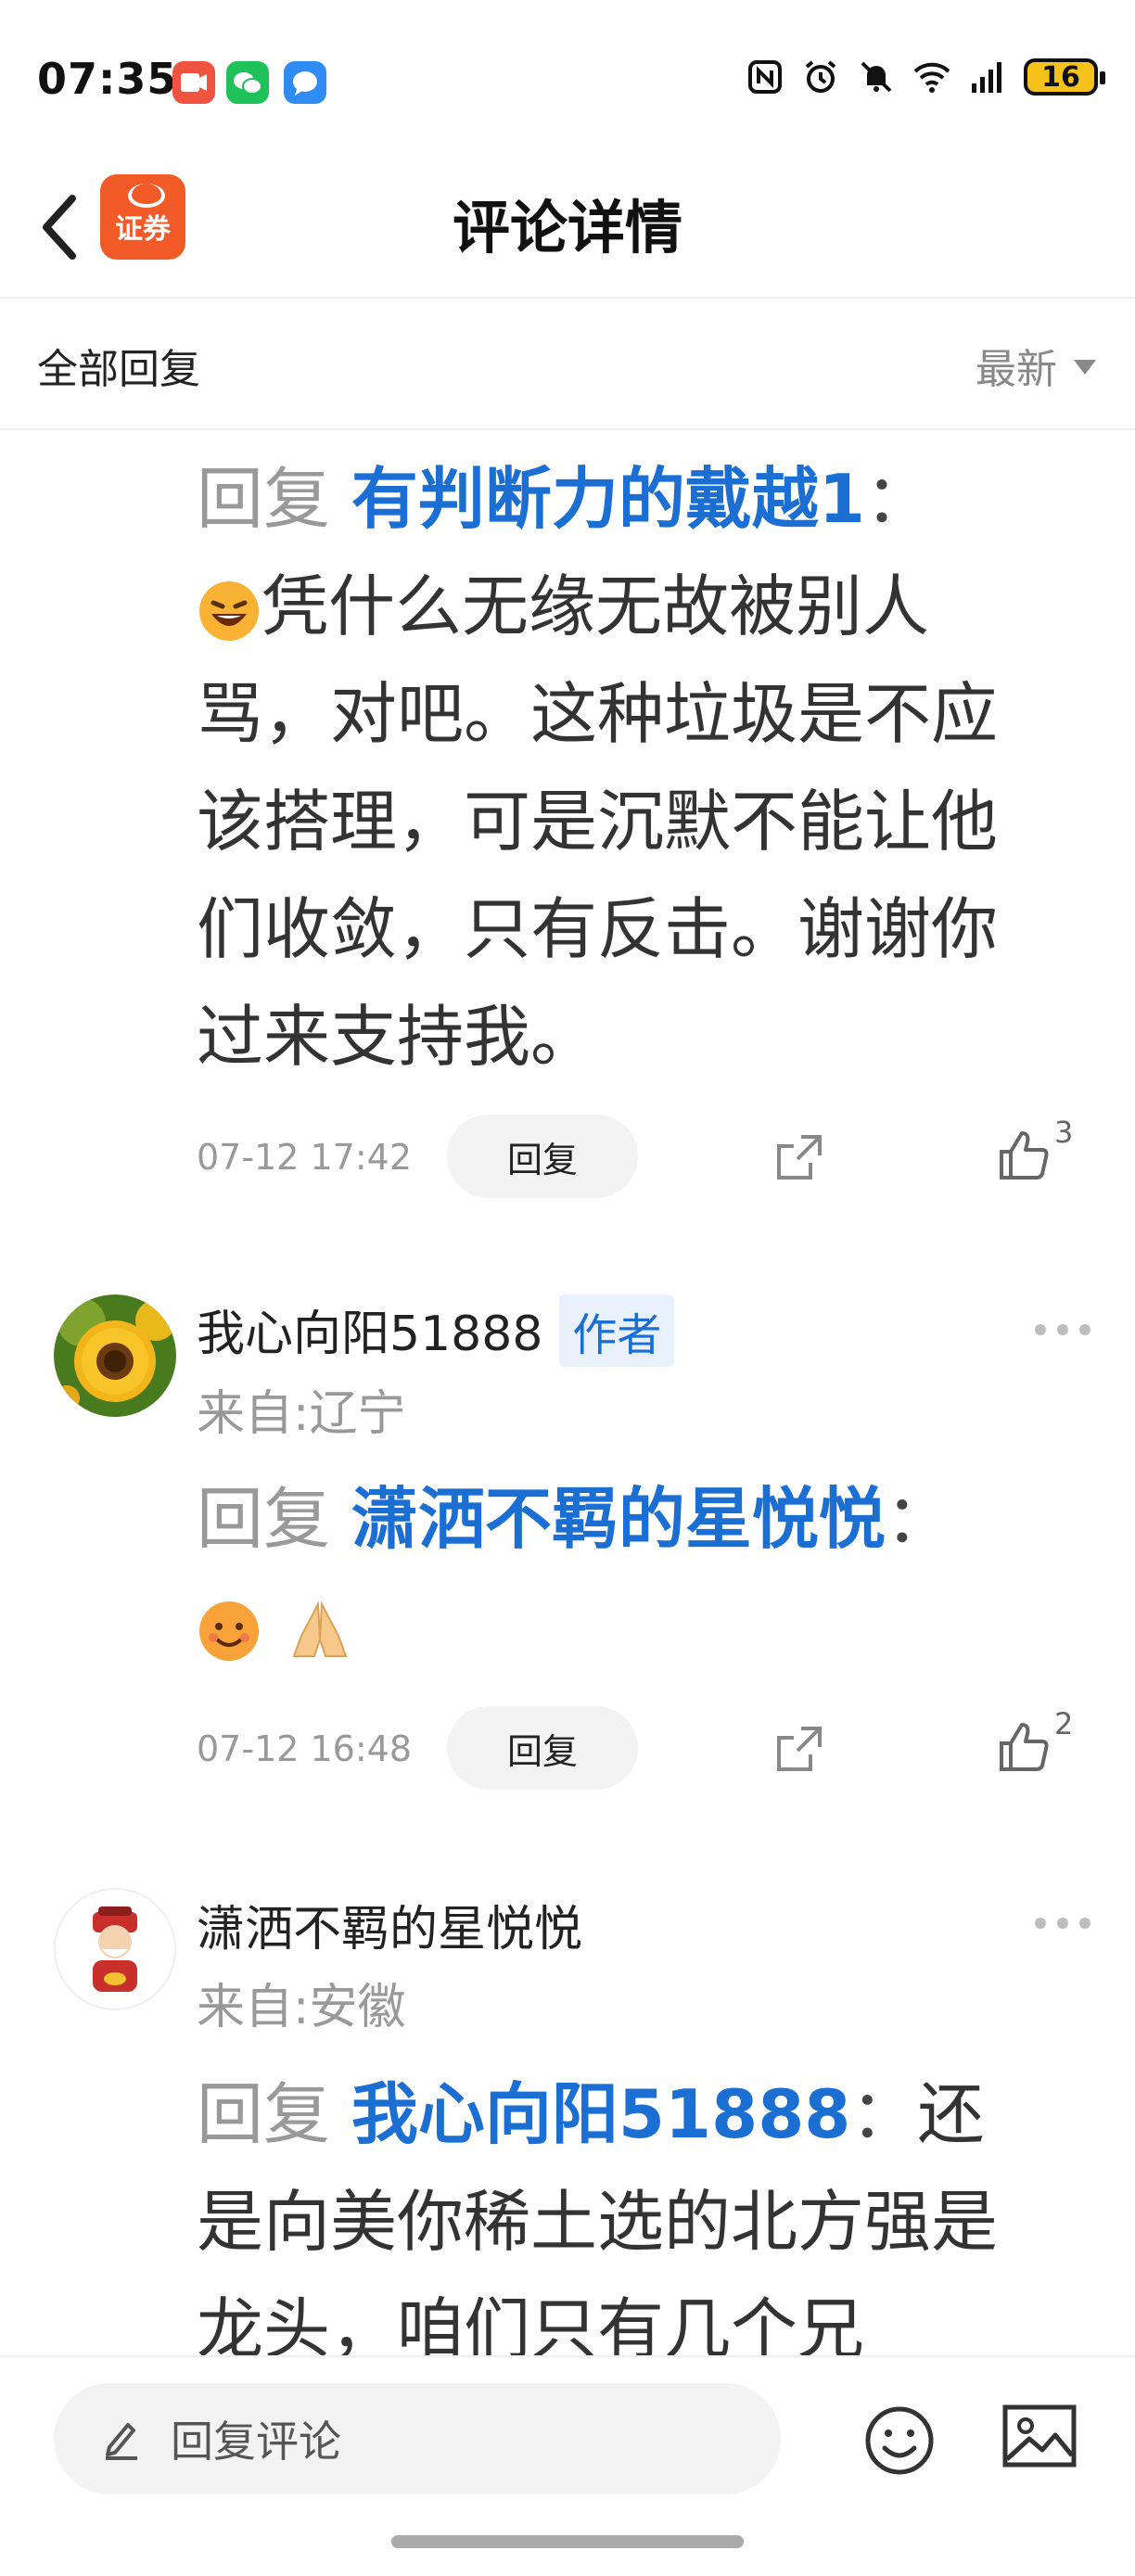 The width and height of the screenshot is (1135, 2576). I want to click on sunflower-avatar-icon, so click(115, 1356).